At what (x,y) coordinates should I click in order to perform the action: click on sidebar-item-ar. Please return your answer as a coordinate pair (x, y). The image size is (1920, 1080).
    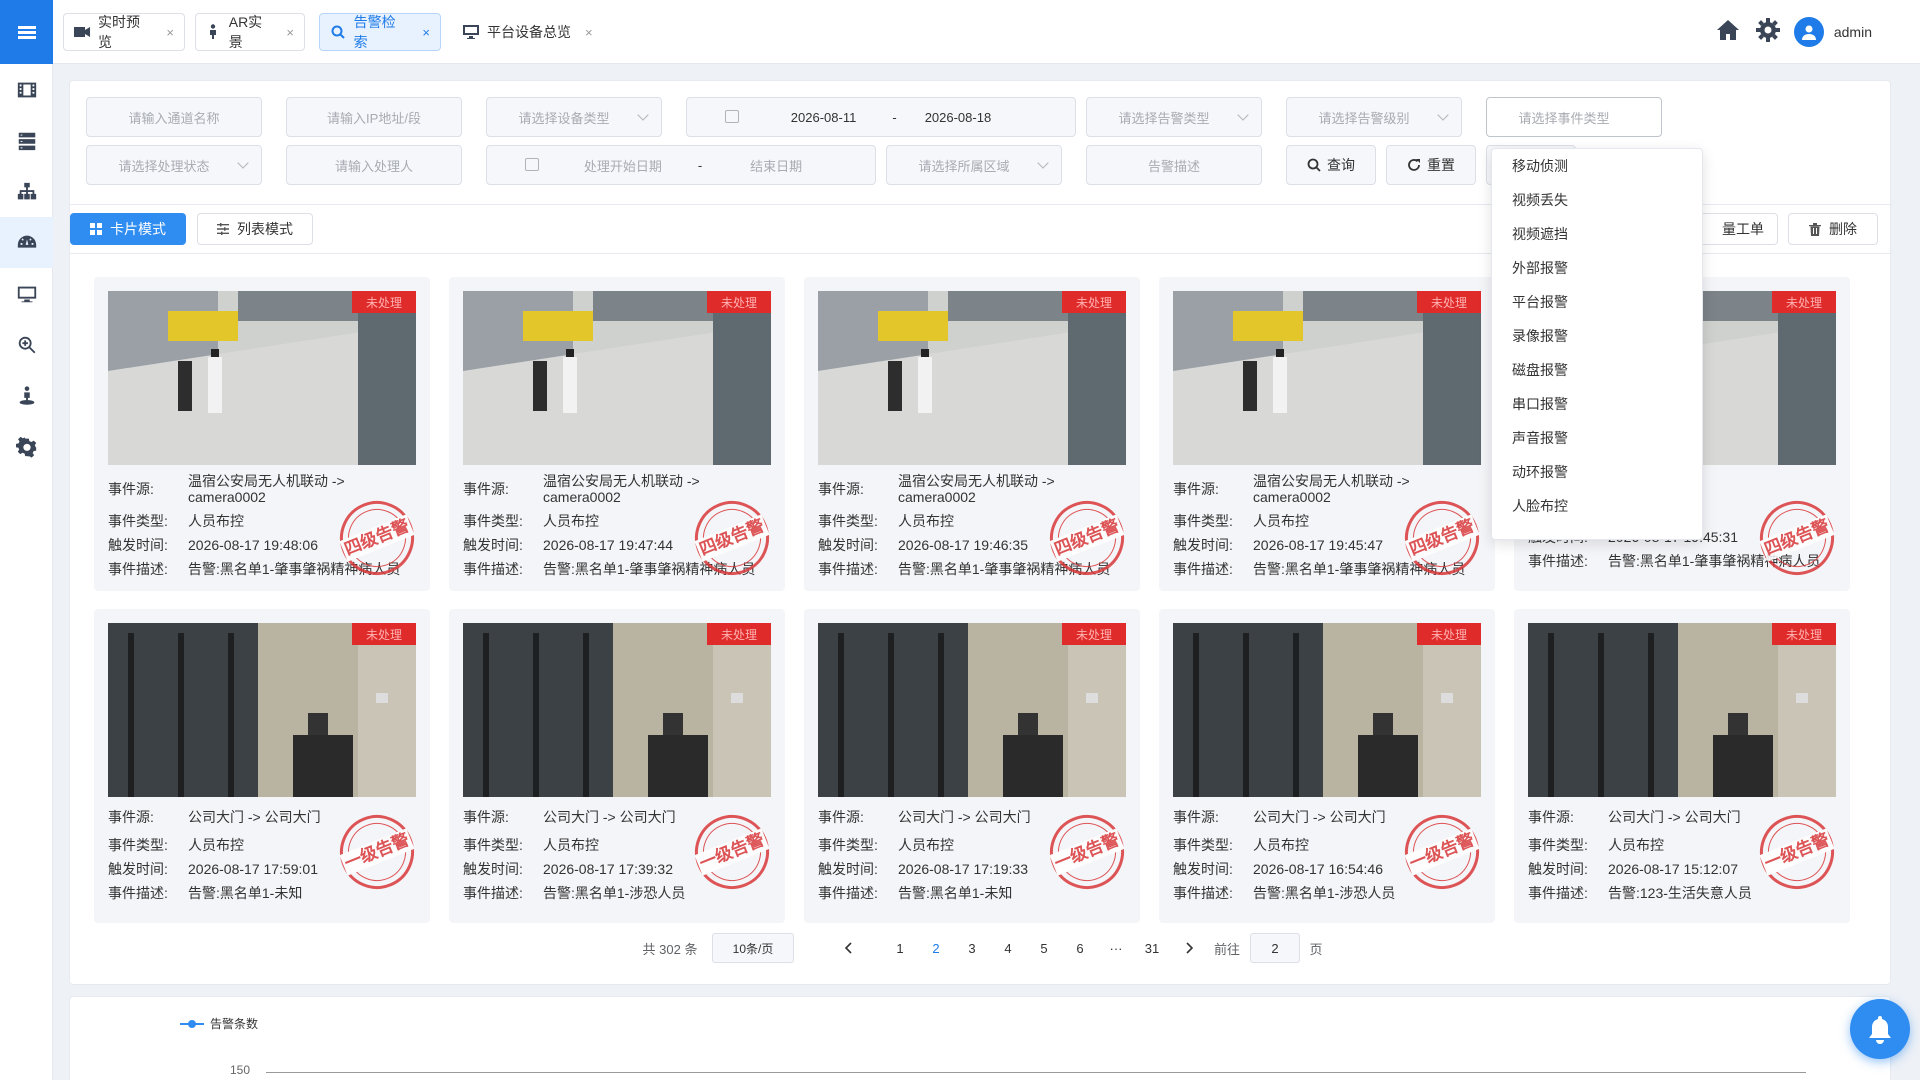
    Looking at the image, I should click on (26, 395).